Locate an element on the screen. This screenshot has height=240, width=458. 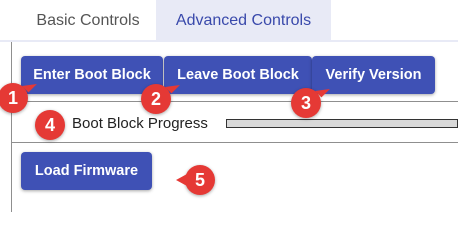
annotation-badge-4: 4 is located at coordinates (50, 125).